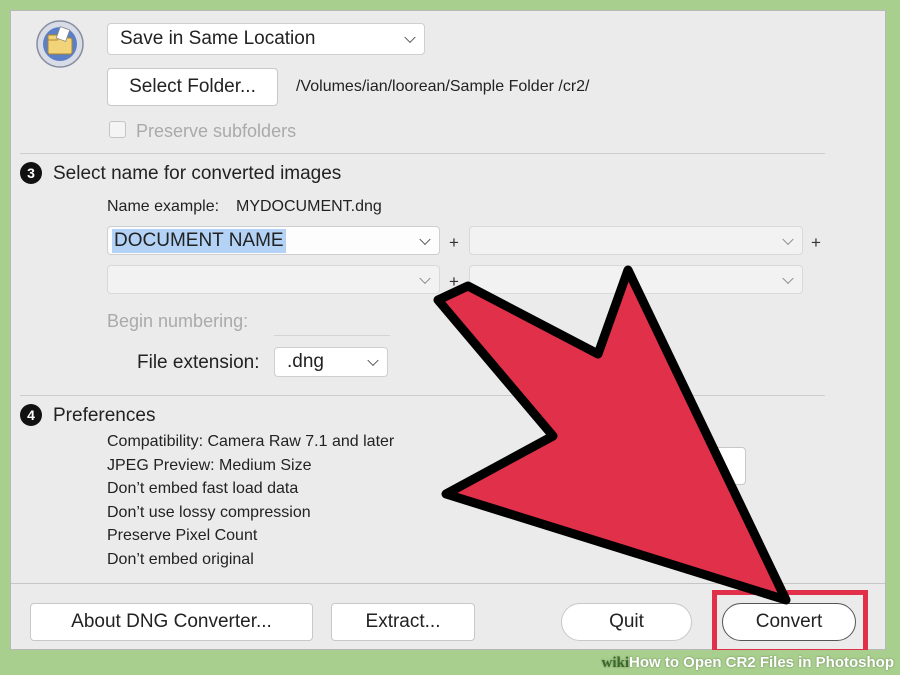 The height and width of the screenshot is (675, 900). What do you see at coordinates (761, 662) in the screenshot?
I see `watermark-title: How to Open CR2 Files in Photoshop` at bounding box center [761, 662].